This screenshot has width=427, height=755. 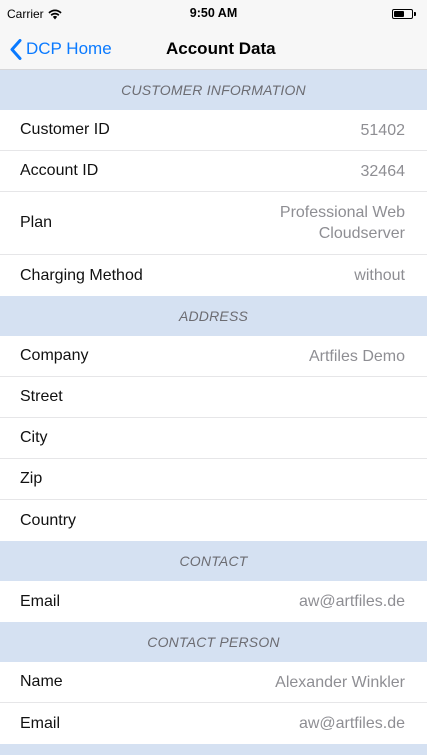 What do you see at coordinates (213, 749) in the screenshot?
I see `section-footer` at bounding box center [213, 749].